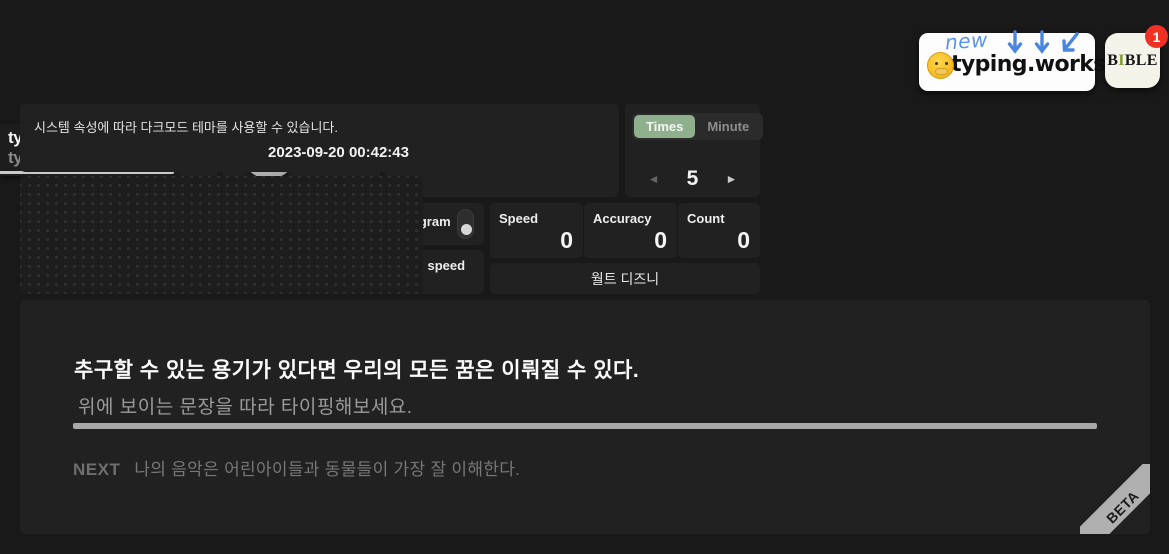  What do you see at coordinates (665, 126) in the screenshot?
I see `tab-times: Times` at bounding box center [665, 126].